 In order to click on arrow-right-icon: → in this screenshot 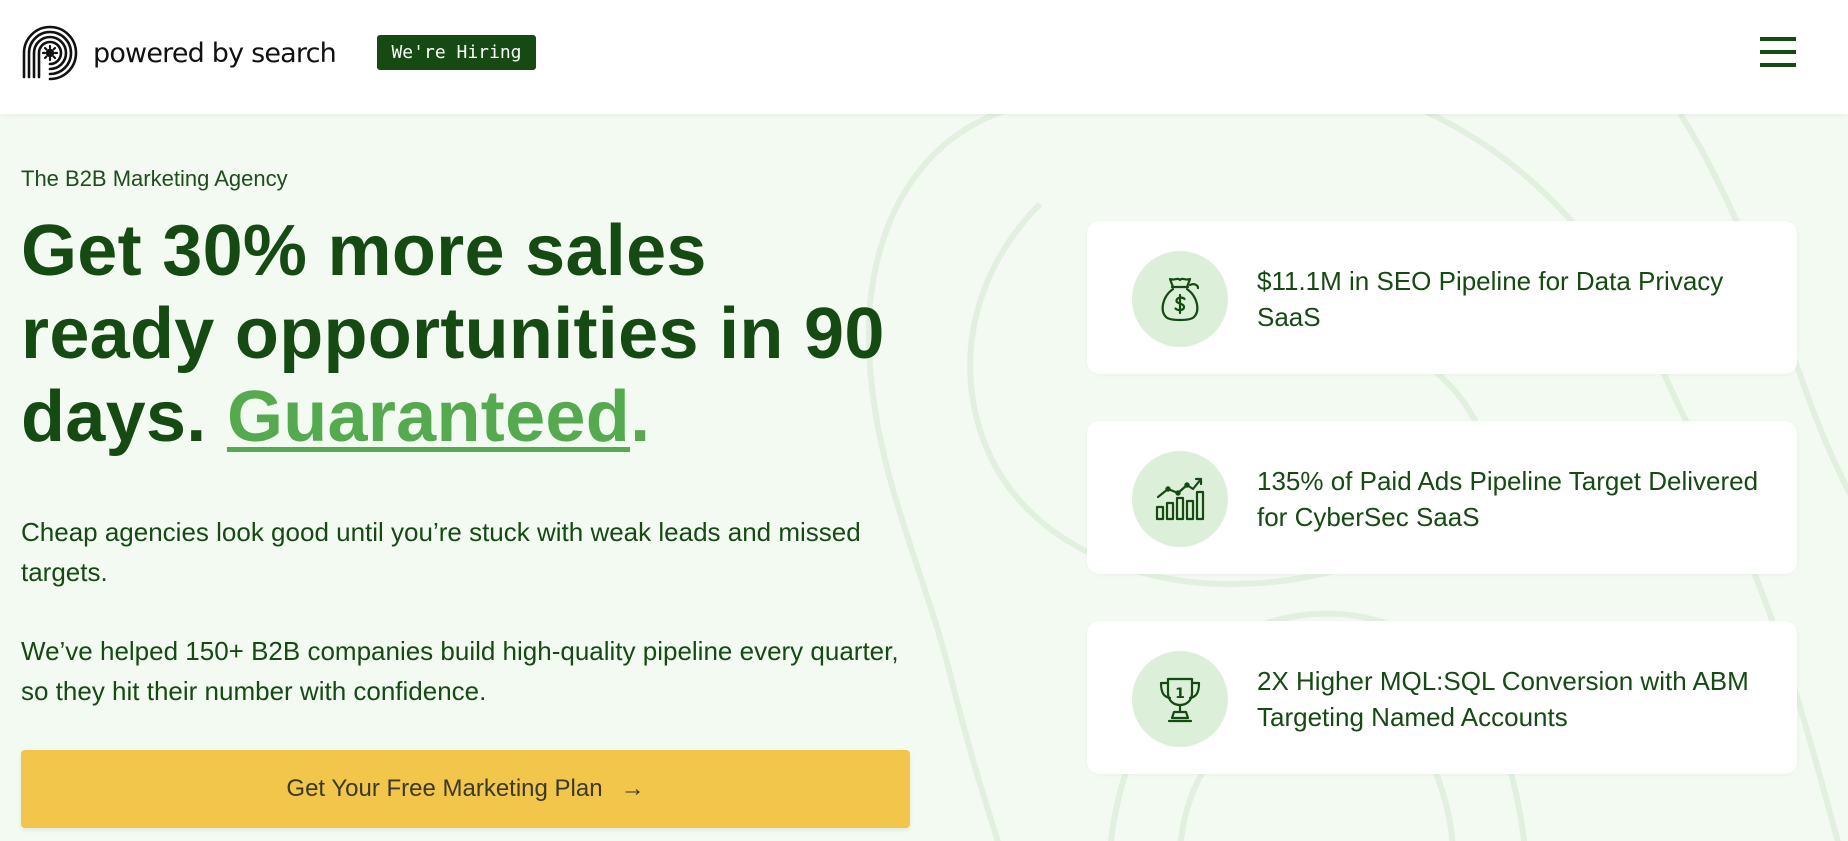, I will do `click(632, 788)`.